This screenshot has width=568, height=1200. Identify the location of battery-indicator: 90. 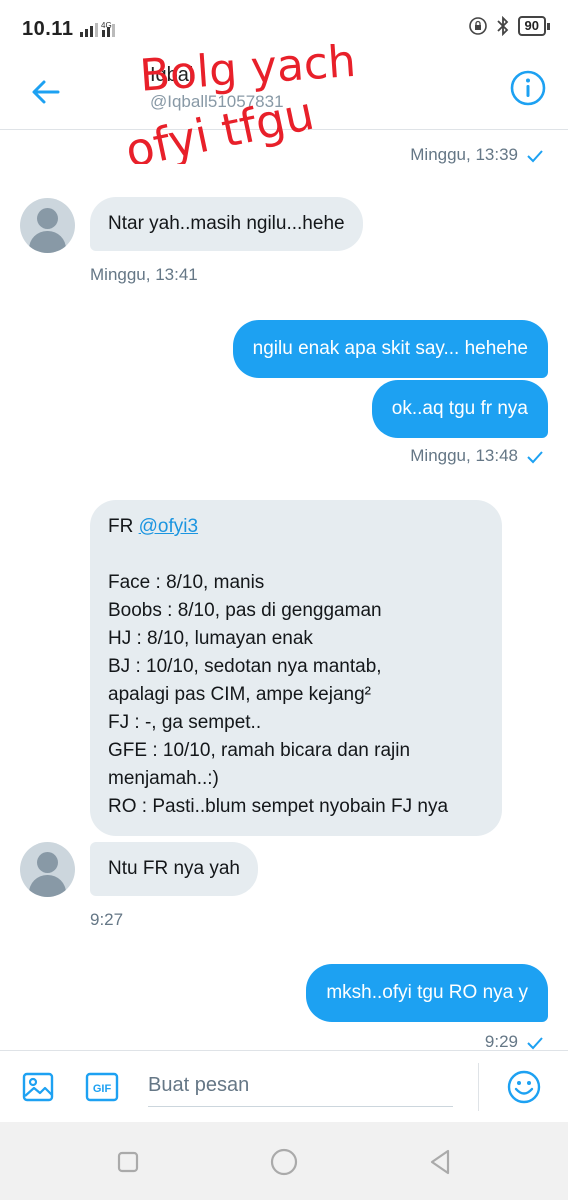
(534, 26).